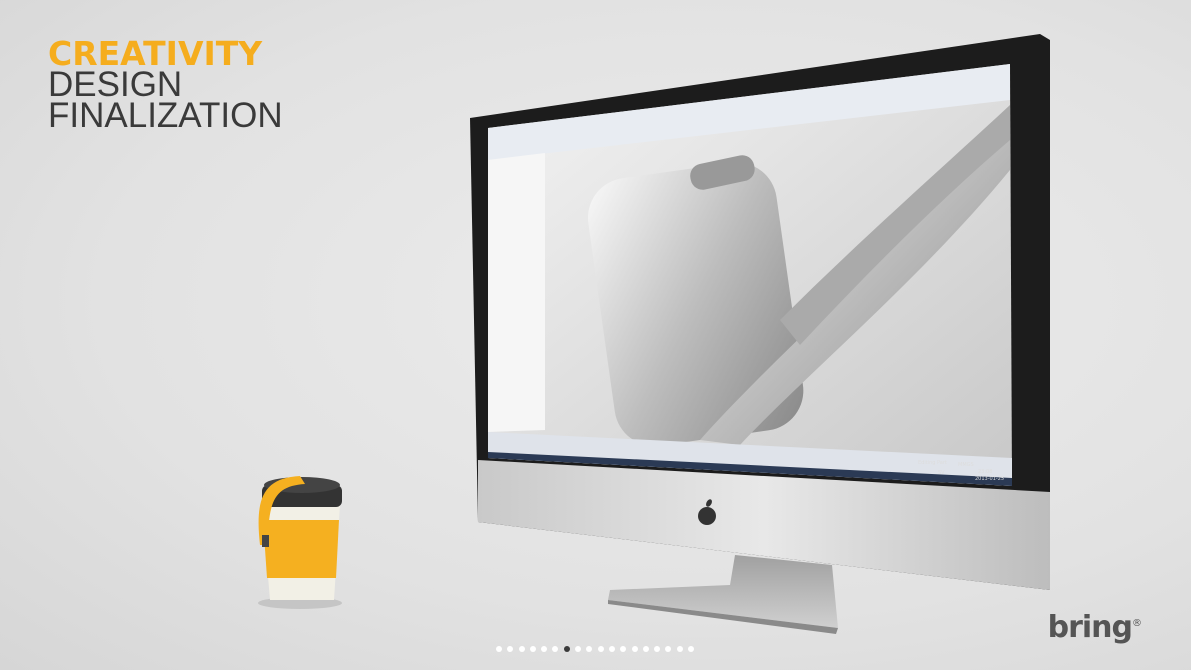 The image size is (1191, 670). I want to click on brand-logo: bring®, so click(1094, 627).